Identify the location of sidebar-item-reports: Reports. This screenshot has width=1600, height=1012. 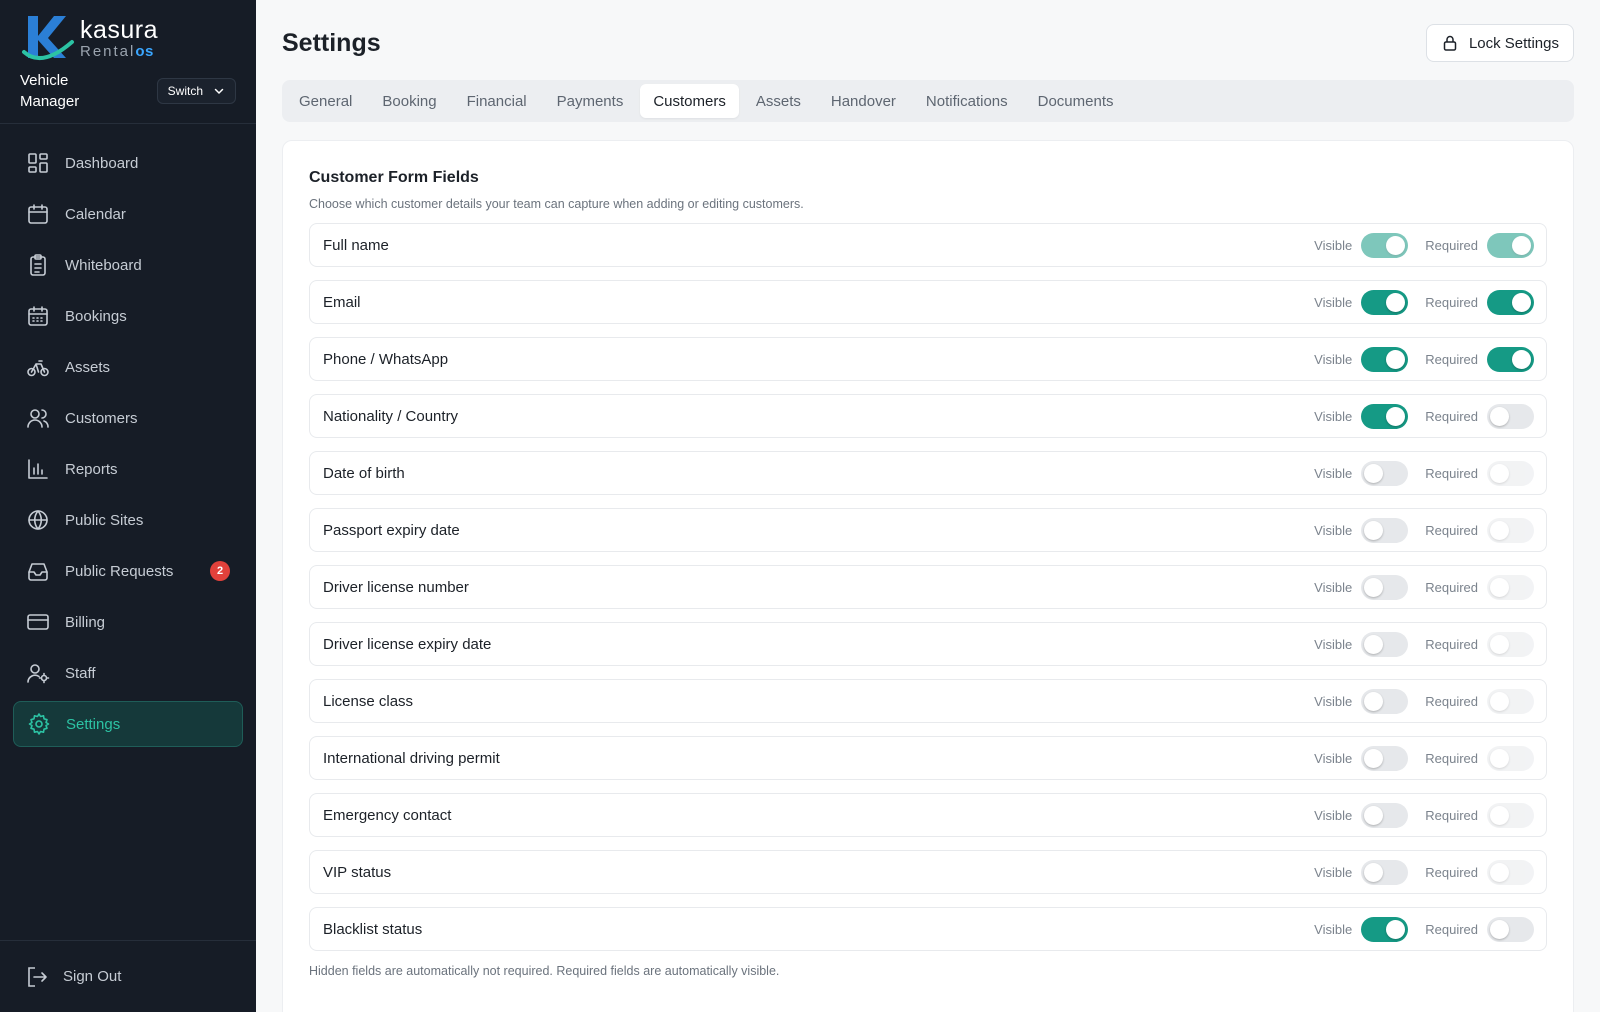
(128, 469).